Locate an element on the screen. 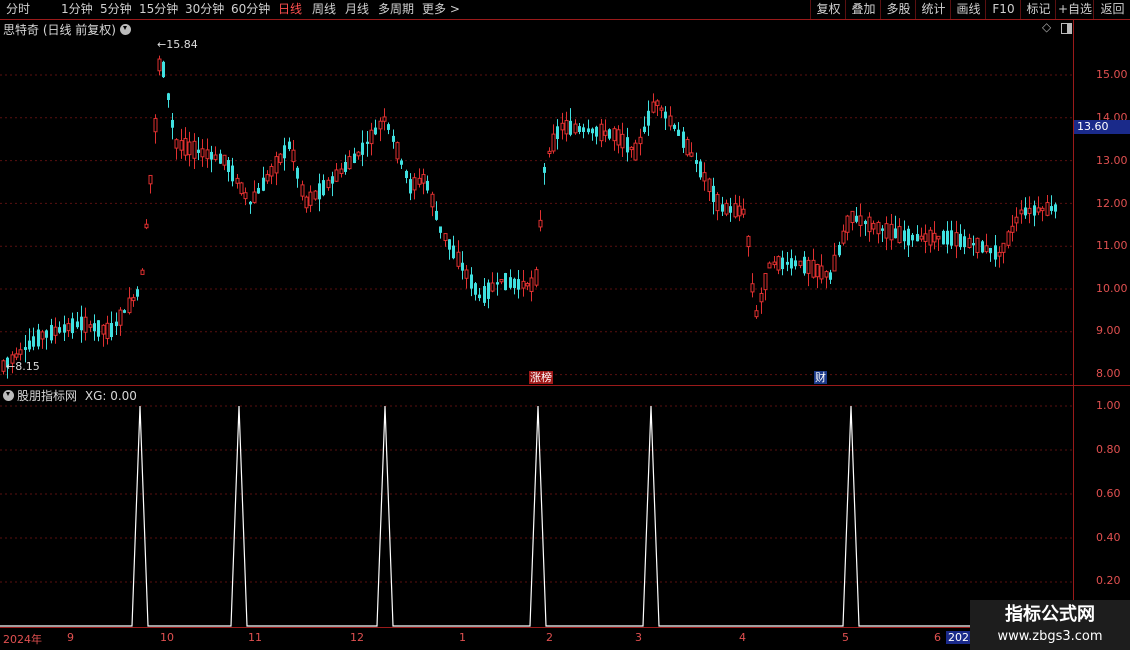 The width and height of the screenshot is (1130, 650). diamond-icon: ◇ is located at coordinates (1046, 27).